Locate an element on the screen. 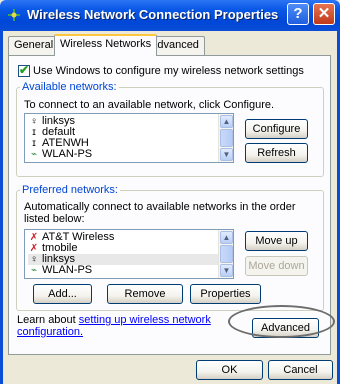  tab-general: General is located at coordinates (34, 45).